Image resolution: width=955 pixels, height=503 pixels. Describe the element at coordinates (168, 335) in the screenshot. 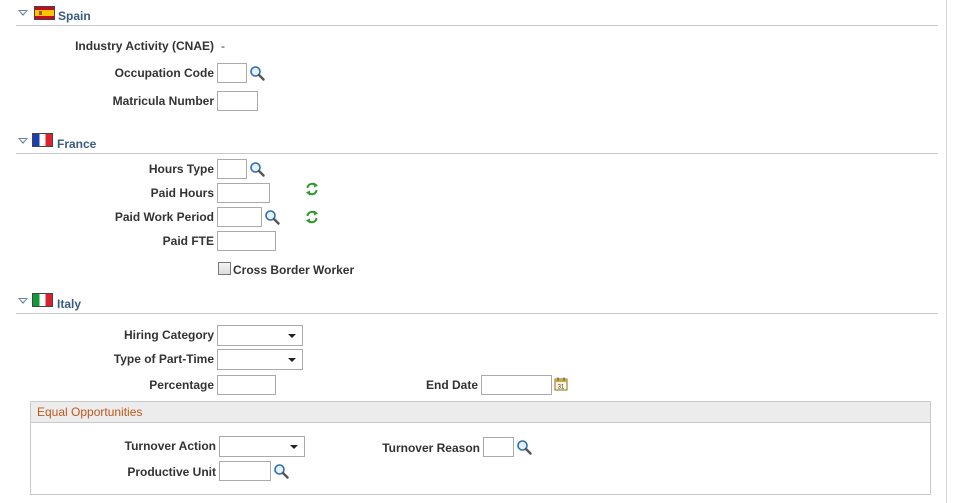

I see `hiring-category-label: Hiring Category` at that location.